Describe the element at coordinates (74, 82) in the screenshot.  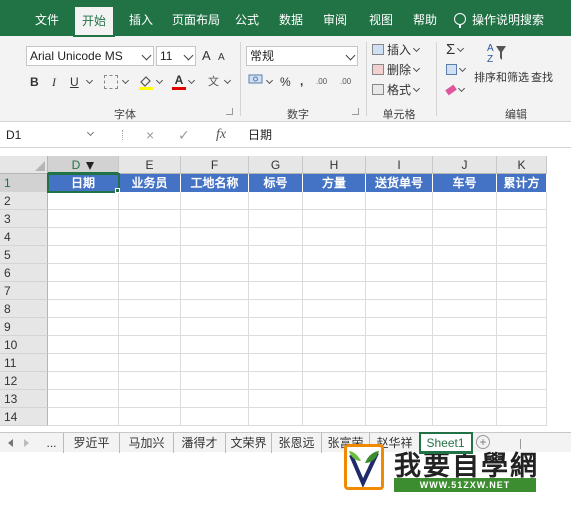
I see `underline-button: U` at that location.